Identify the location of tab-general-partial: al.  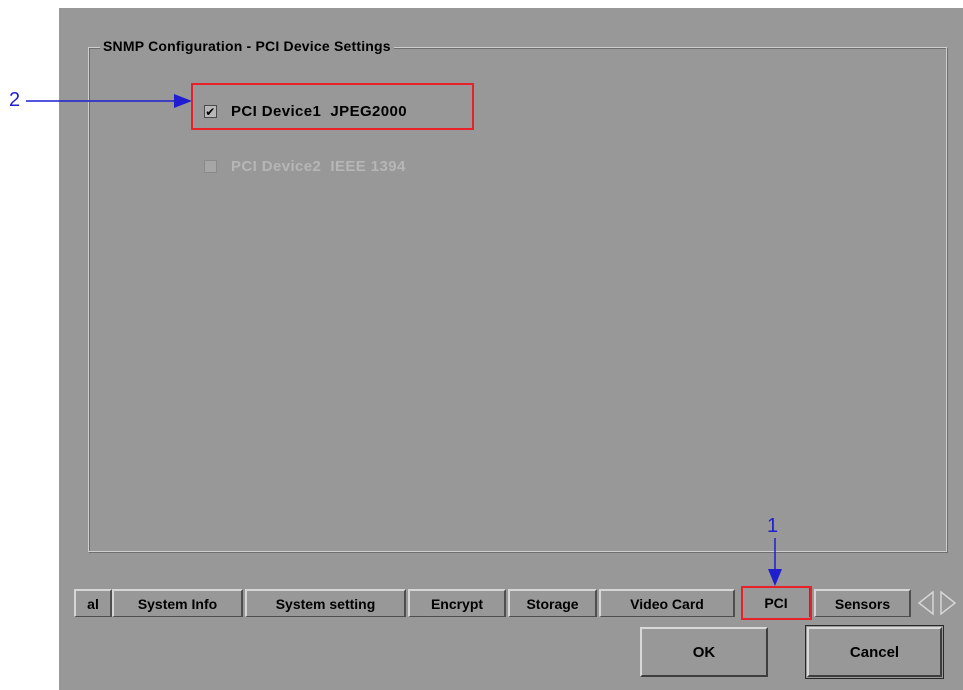
(93, 603).